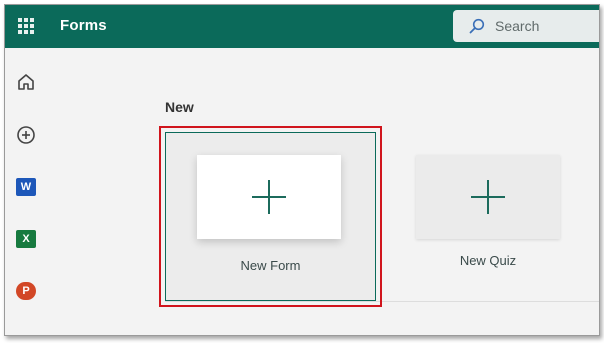 This screenshot has width=604, height=343. I want to click on new-quiz-card, so click(488, 197).